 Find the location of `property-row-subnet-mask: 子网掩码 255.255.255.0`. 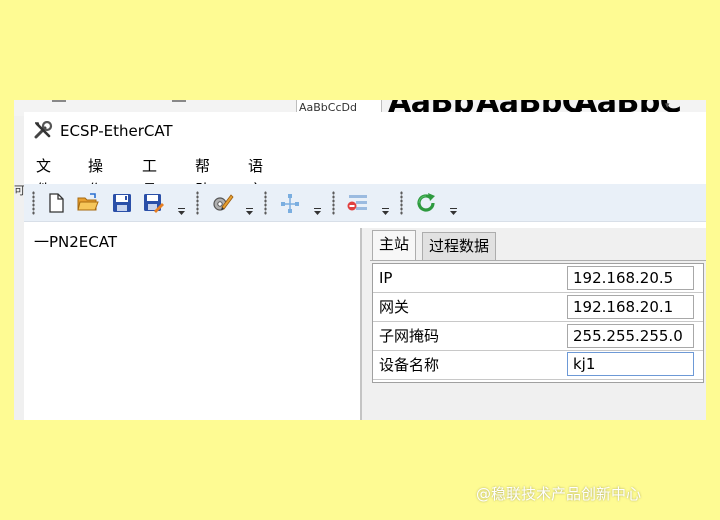

property-row-subnet-mask: 子网掩码 255.255.255.0 is located at coordinates (538, 336).